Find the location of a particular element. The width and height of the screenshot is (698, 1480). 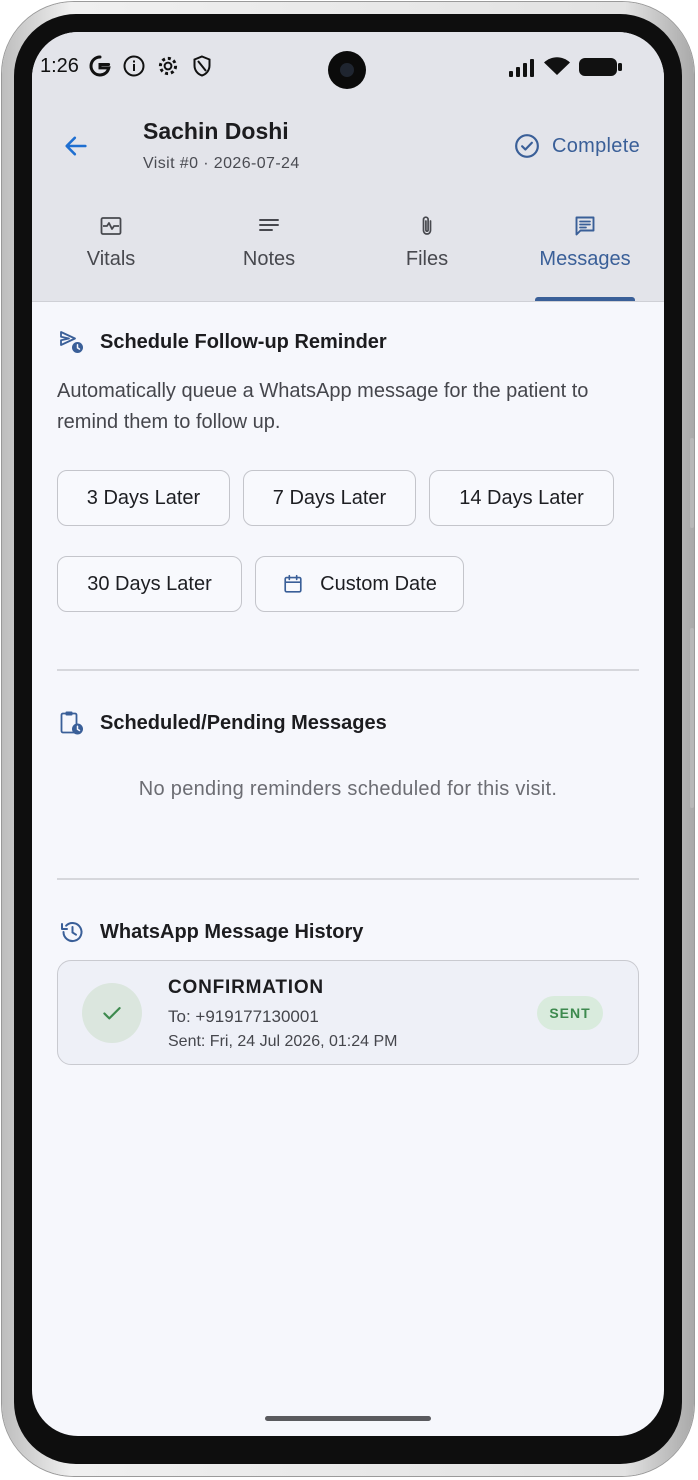

shield-icon is located at coordinates (202, 66).